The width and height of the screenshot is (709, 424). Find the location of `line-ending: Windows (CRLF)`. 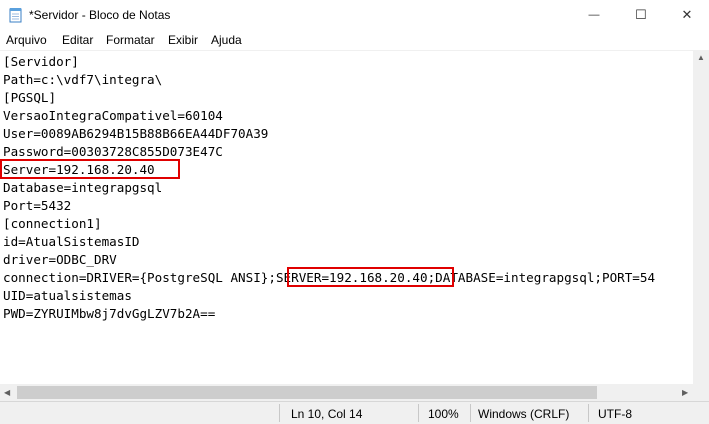

line-ending: Windows (CRLF) is located at coordinates (524, 414).